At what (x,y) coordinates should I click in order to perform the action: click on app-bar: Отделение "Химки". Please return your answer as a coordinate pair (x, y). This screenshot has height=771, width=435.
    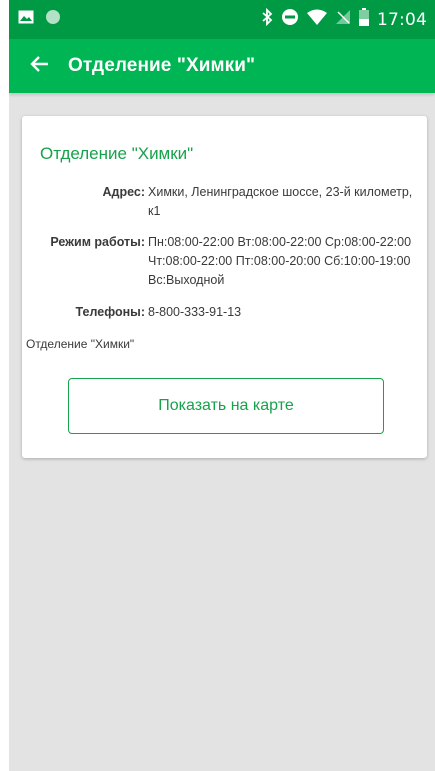
    Looking at the image, I should click on (222, 66).